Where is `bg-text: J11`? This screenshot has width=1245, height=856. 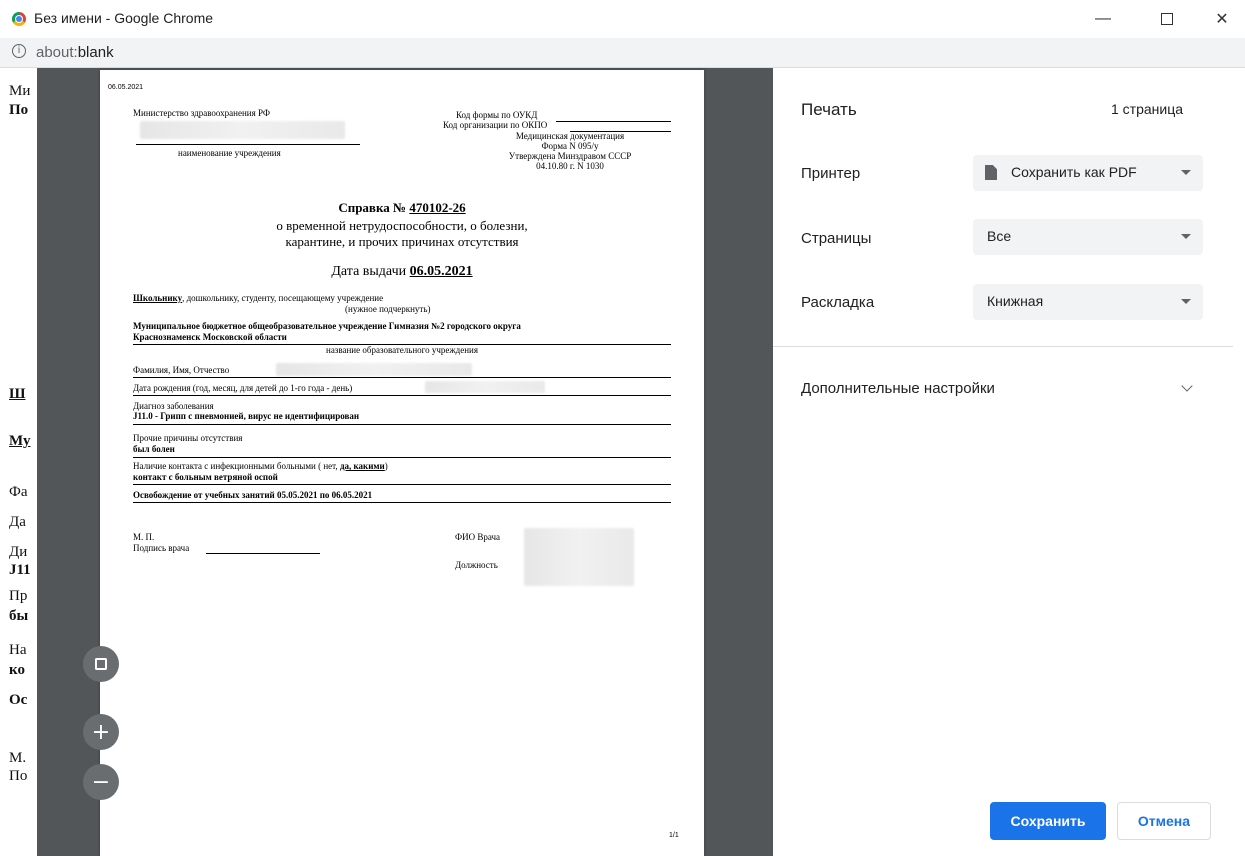 bg-text: J11 is located at coordinates (20, 570).